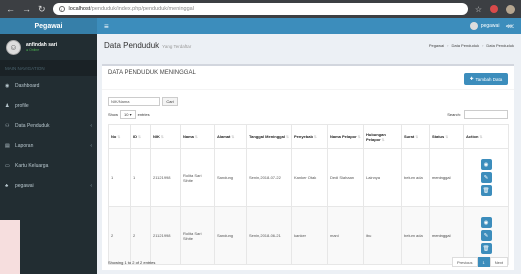 This screenshot has width=521, height=274. I want to click on entries-label: entries, so click(143, 114).